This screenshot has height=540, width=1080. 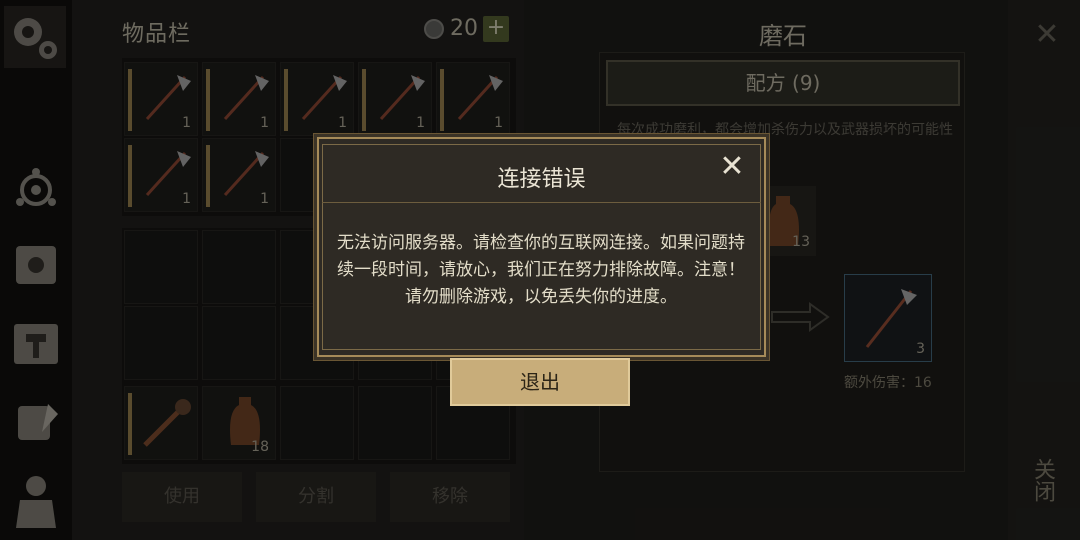 I want to click on dialog-title: 连接错误, so click(x=541, y=179).